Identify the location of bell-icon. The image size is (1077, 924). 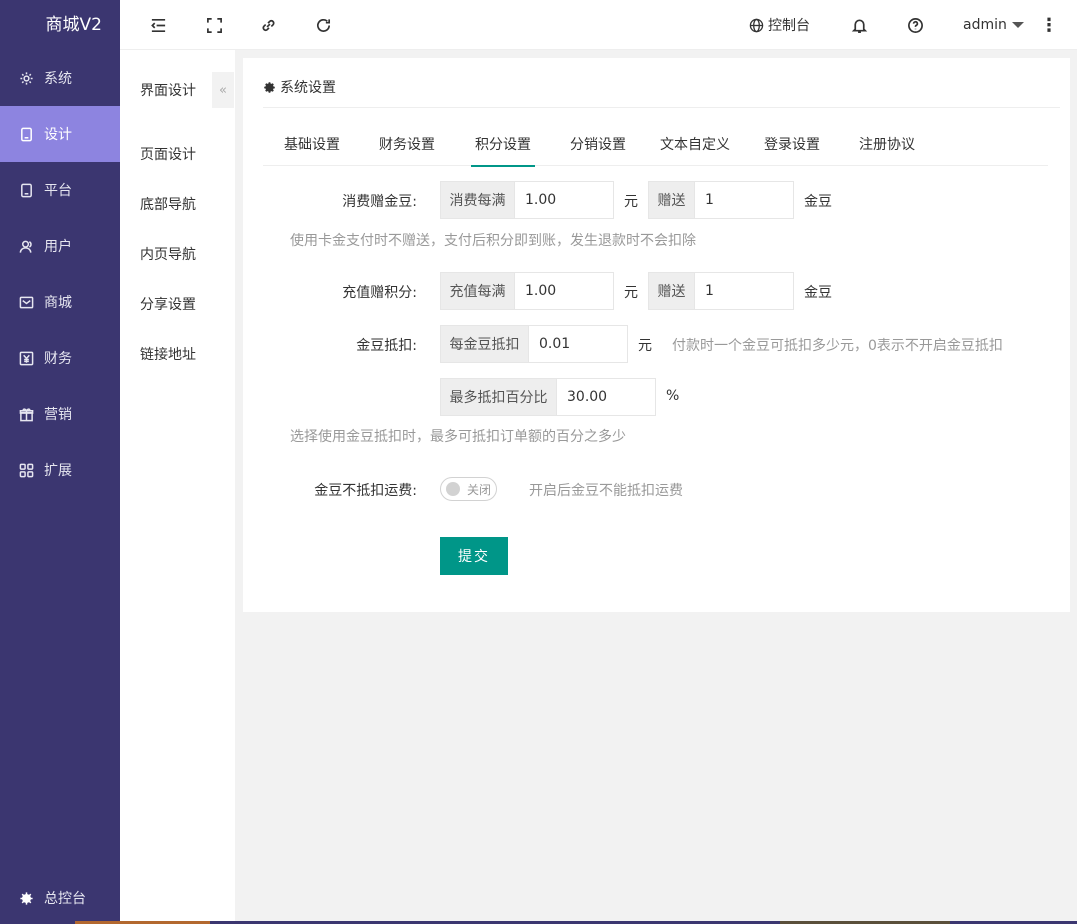
(859, 25).